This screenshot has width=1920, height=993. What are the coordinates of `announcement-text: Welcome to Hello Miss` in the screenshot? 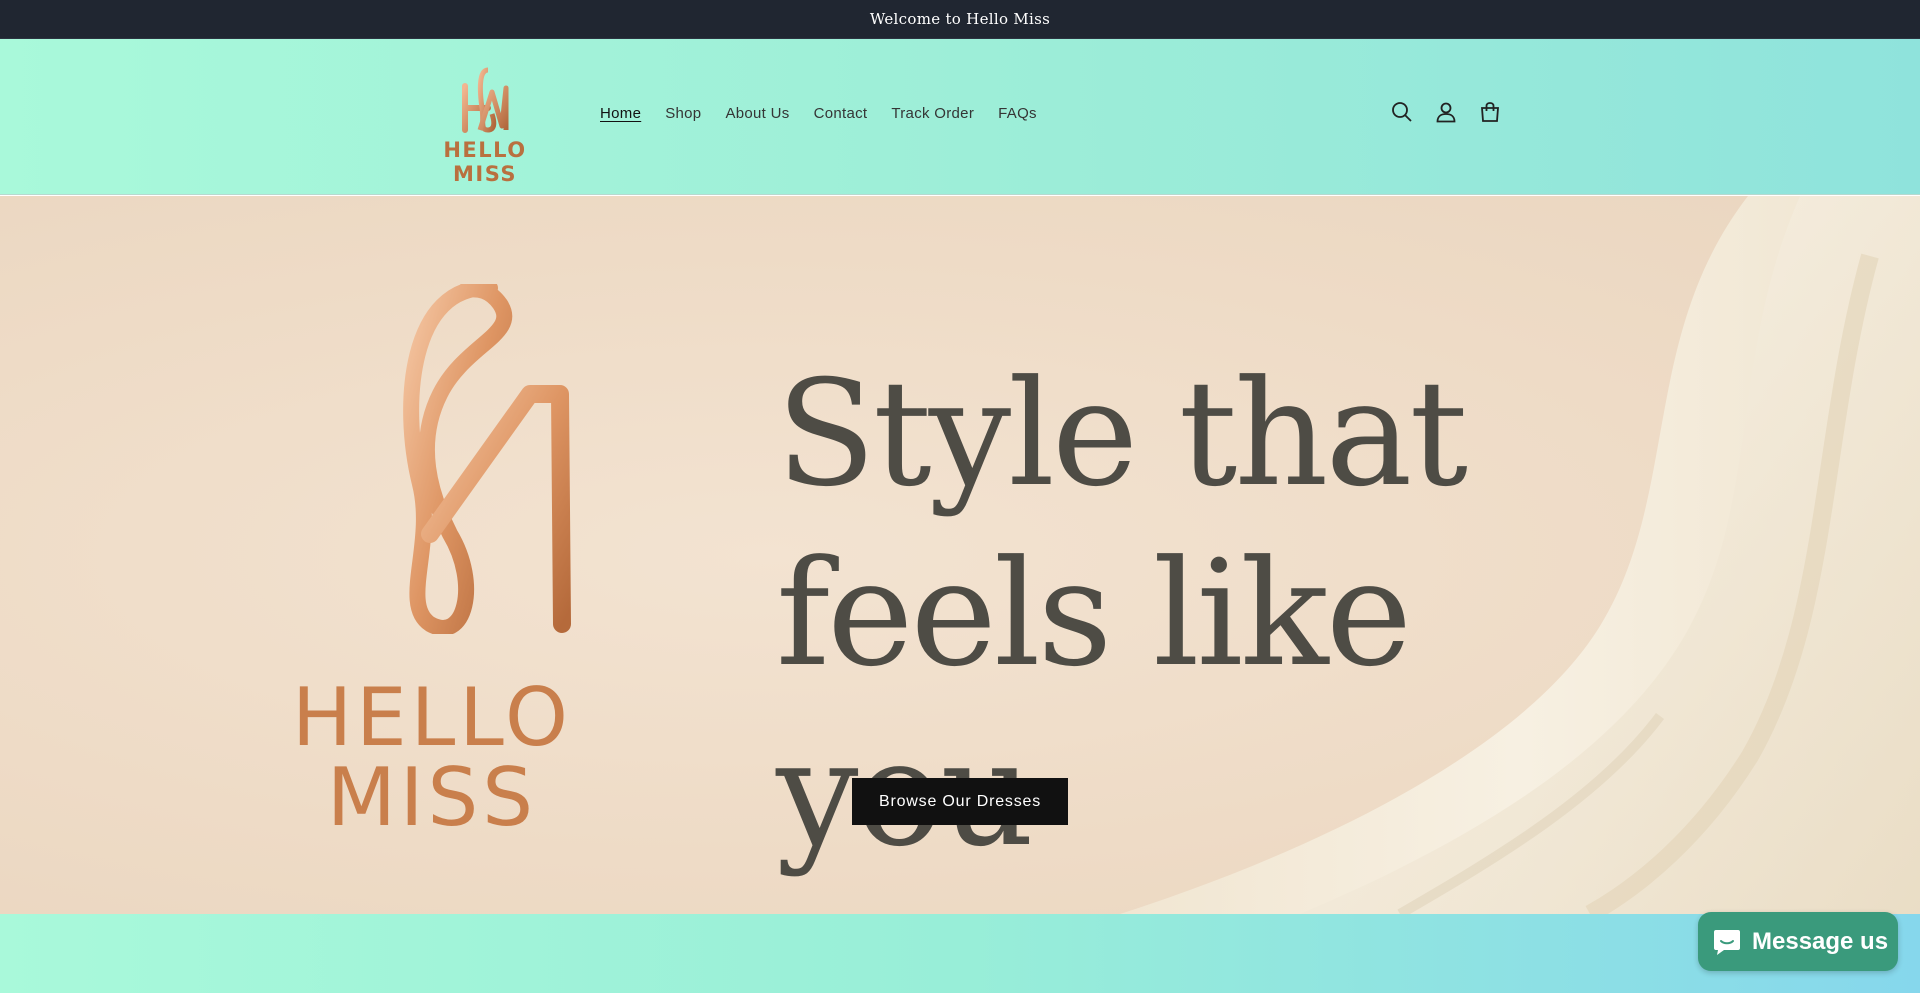 It's located at (960, 19).